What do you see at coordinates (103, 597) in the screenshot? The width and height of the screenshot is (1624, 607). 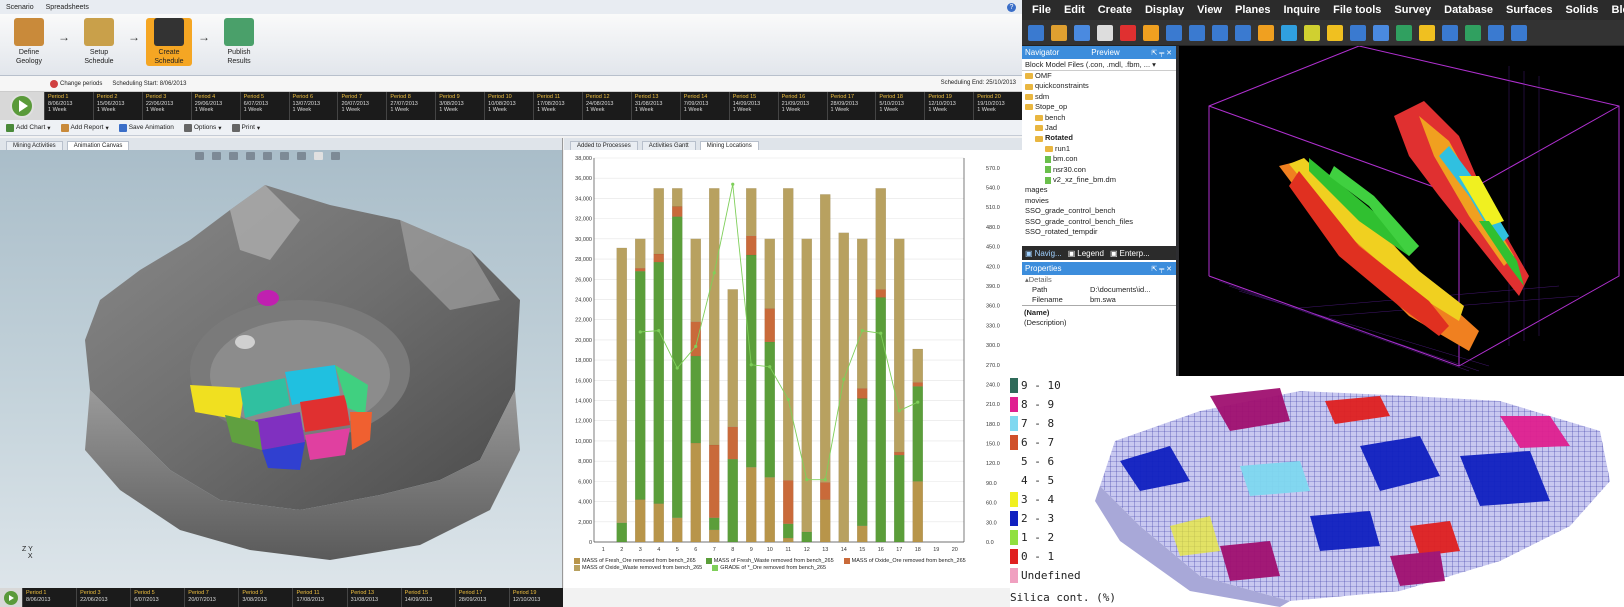 I see `timeline-period-cell: Period 3 22/06/2013` at bounding box center [103, 597].